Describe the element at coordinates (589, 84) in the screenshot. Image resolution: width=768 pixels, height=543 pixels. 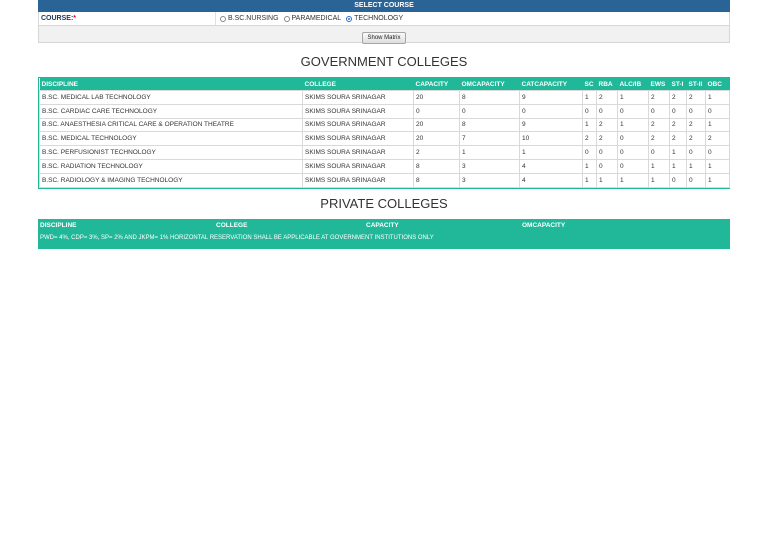
I see `col-sc: SC` at that location.